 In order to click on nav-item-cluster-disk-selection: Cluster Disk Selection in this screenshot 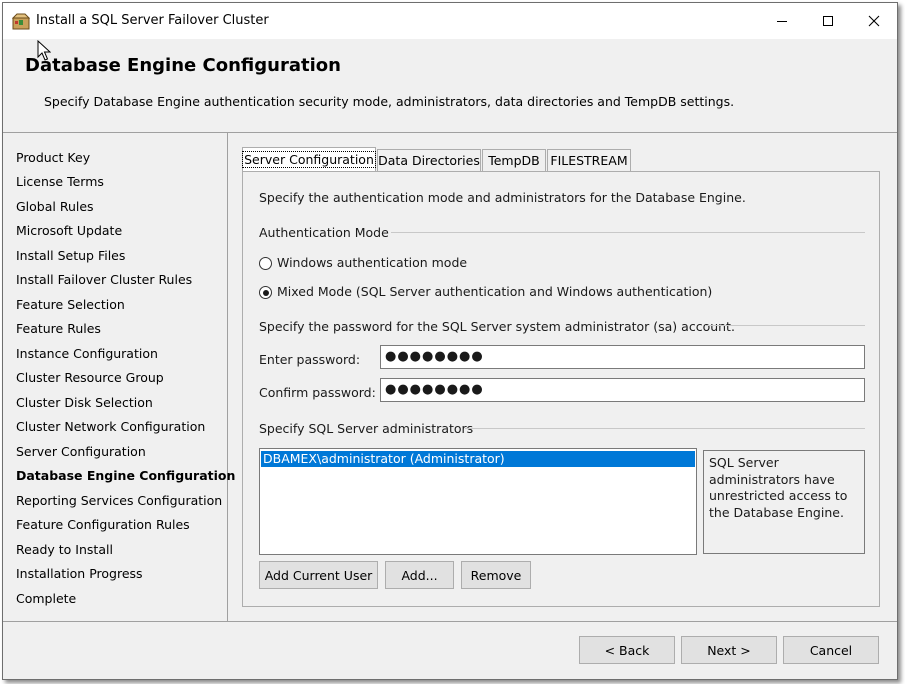, I will do `click(84, 402)`.